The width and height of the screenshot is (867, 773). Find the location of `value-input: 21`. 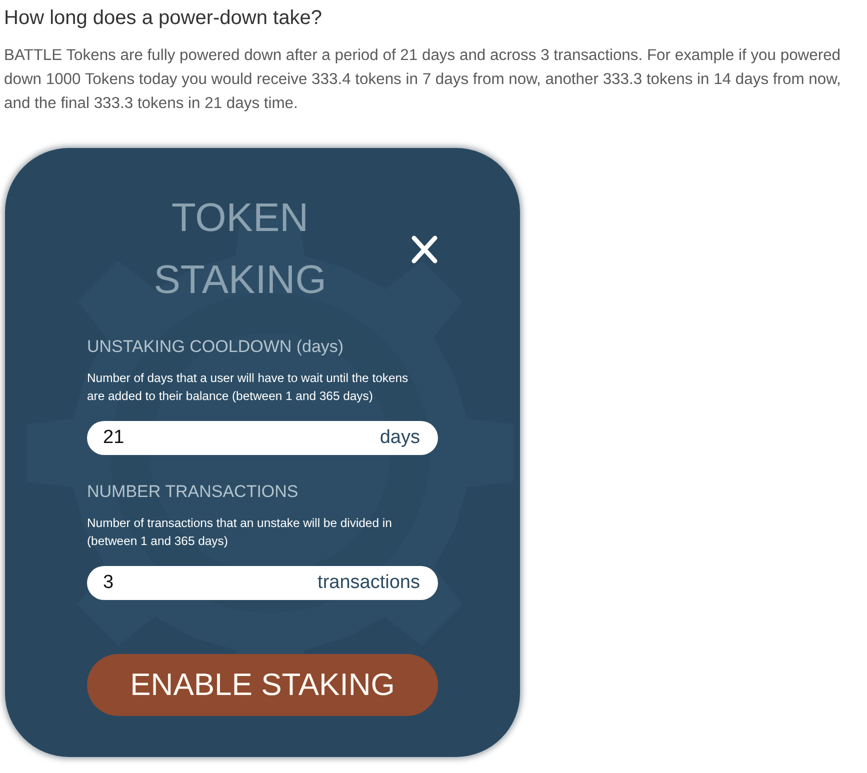

value-input: 21 is located at coordinates (116, 438).